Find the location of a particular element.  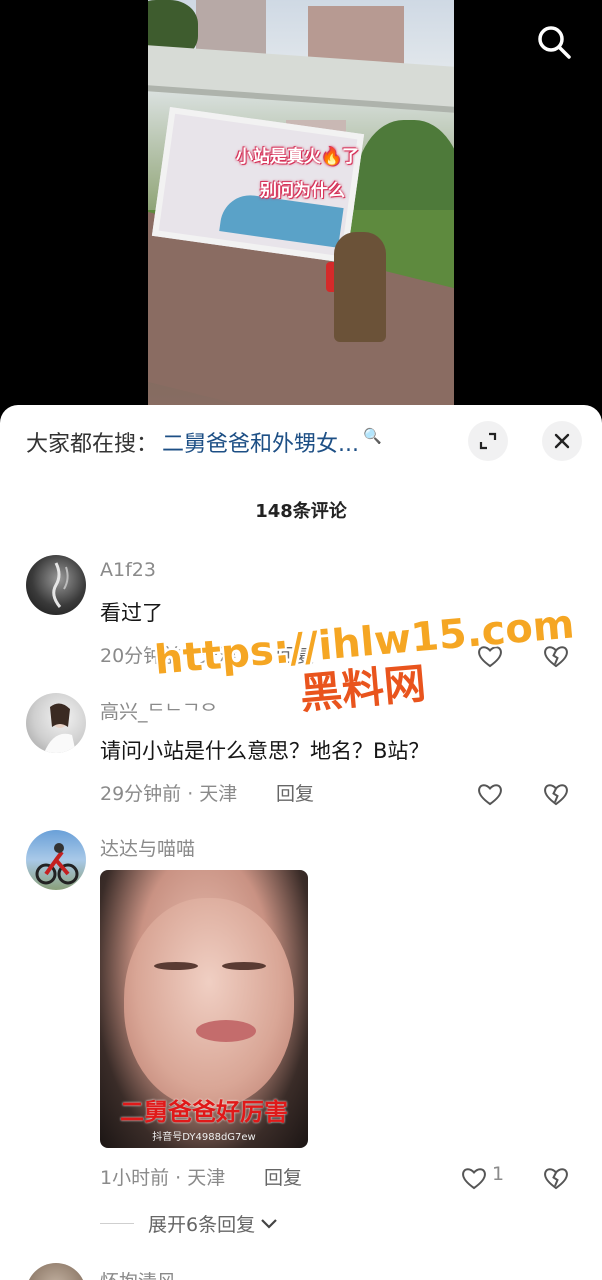

comment-username: 达达与喵喵 is located at coordinates (147, 847).